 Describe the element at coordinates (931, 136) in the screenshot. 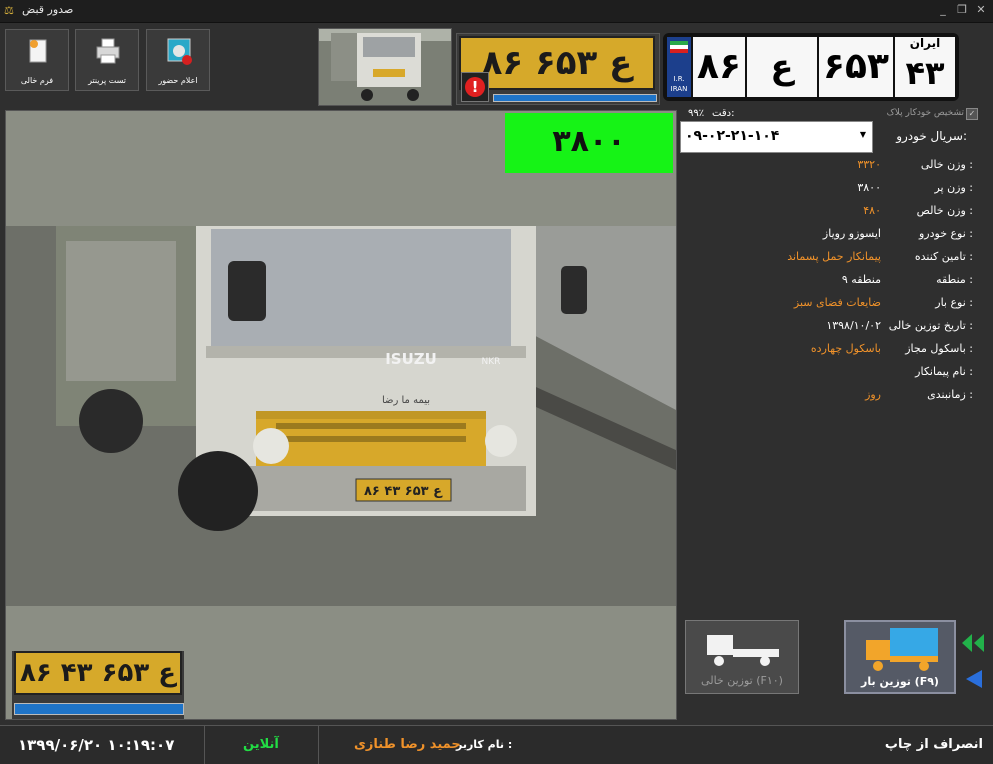

I see `serial-label: سریال خودرو:` at that location.